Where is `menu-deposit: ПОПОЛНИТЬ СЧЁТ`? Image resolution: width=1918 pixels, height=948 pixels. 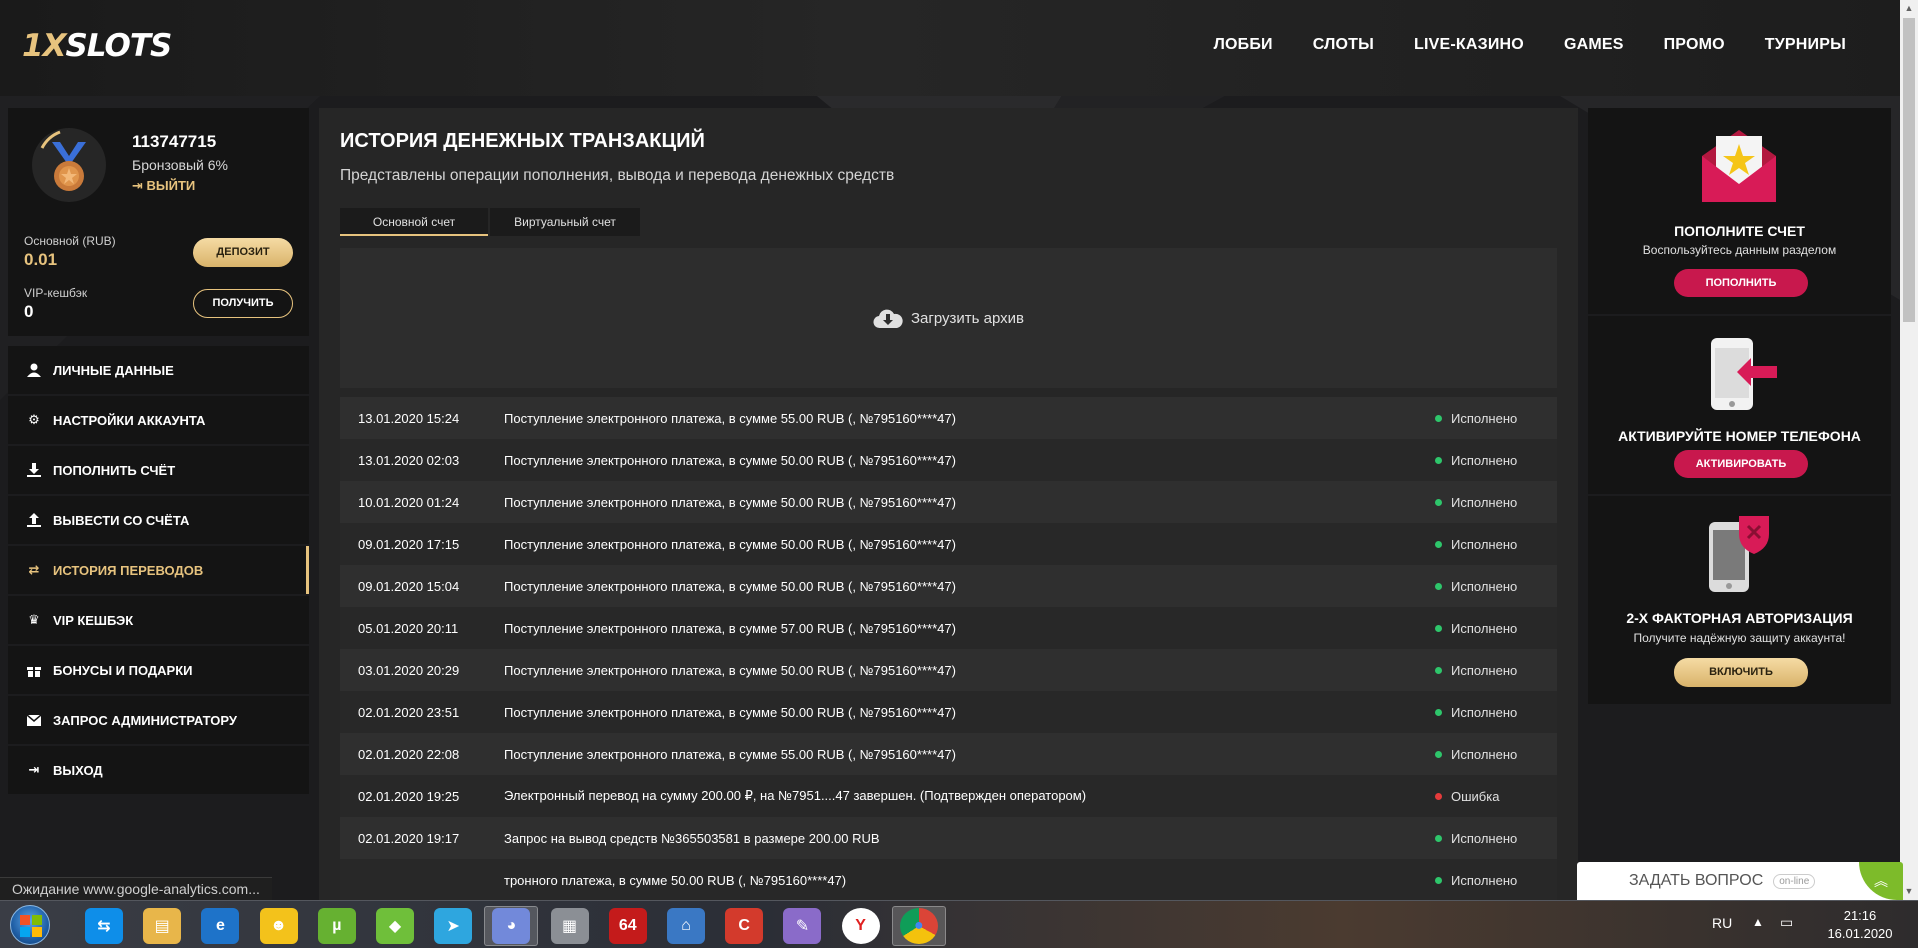 menu-deposit: ПОПОЛНИТЬ СЧЁТ is located at coordinates (158, 470).